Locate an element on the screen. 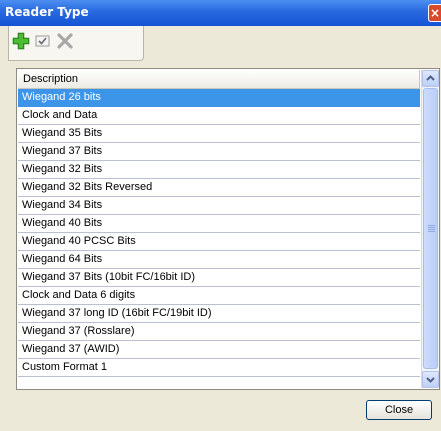 This screenshot has height=431, width=441. scroll-down-button is located at coordinates (430, 379).